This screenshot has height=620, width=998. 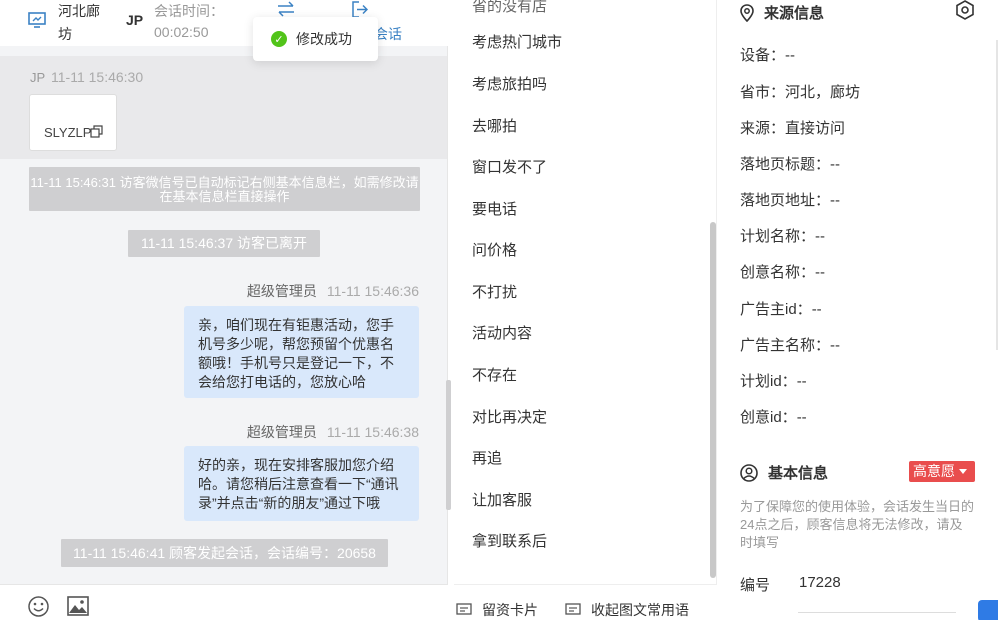 I want to click on source-info-label: 来源信息, so click(x=794, y=13).